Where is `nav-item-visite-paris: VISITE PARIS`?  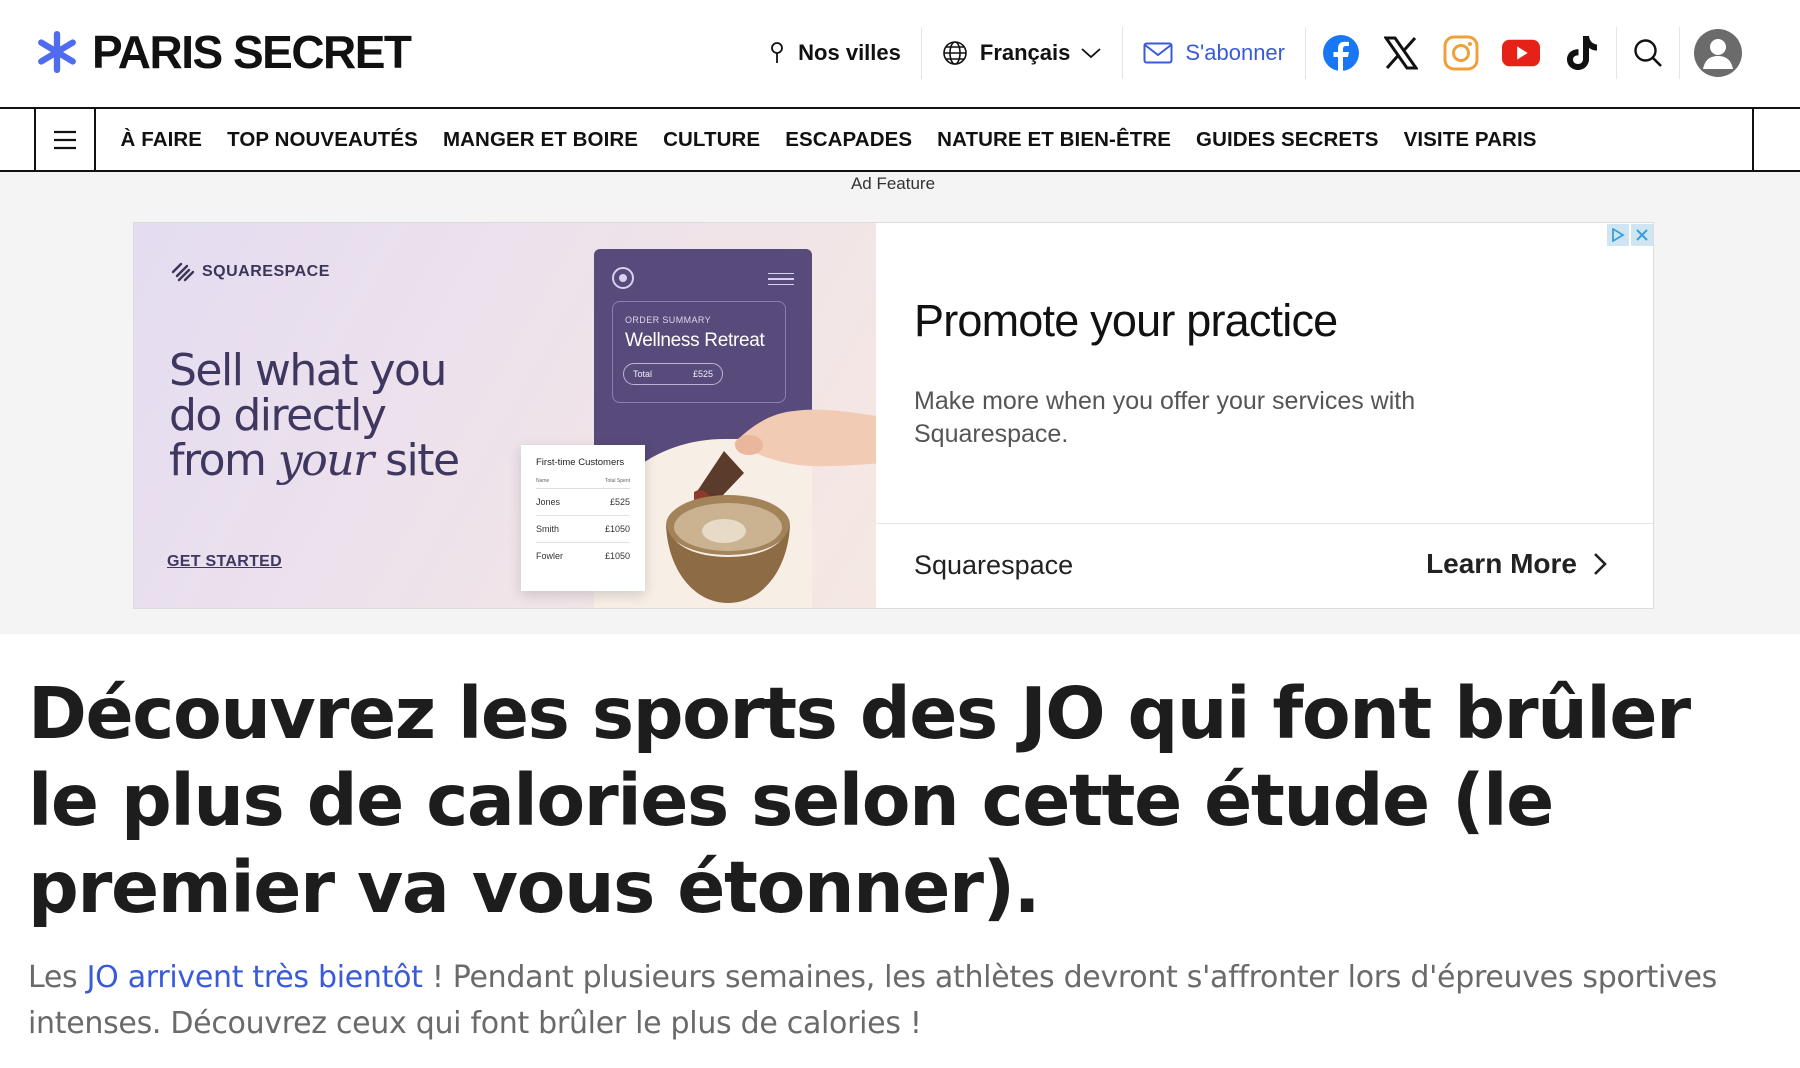 nav-item-visite-paris: VISITE PARIS is located at coordinates (1470, 140).